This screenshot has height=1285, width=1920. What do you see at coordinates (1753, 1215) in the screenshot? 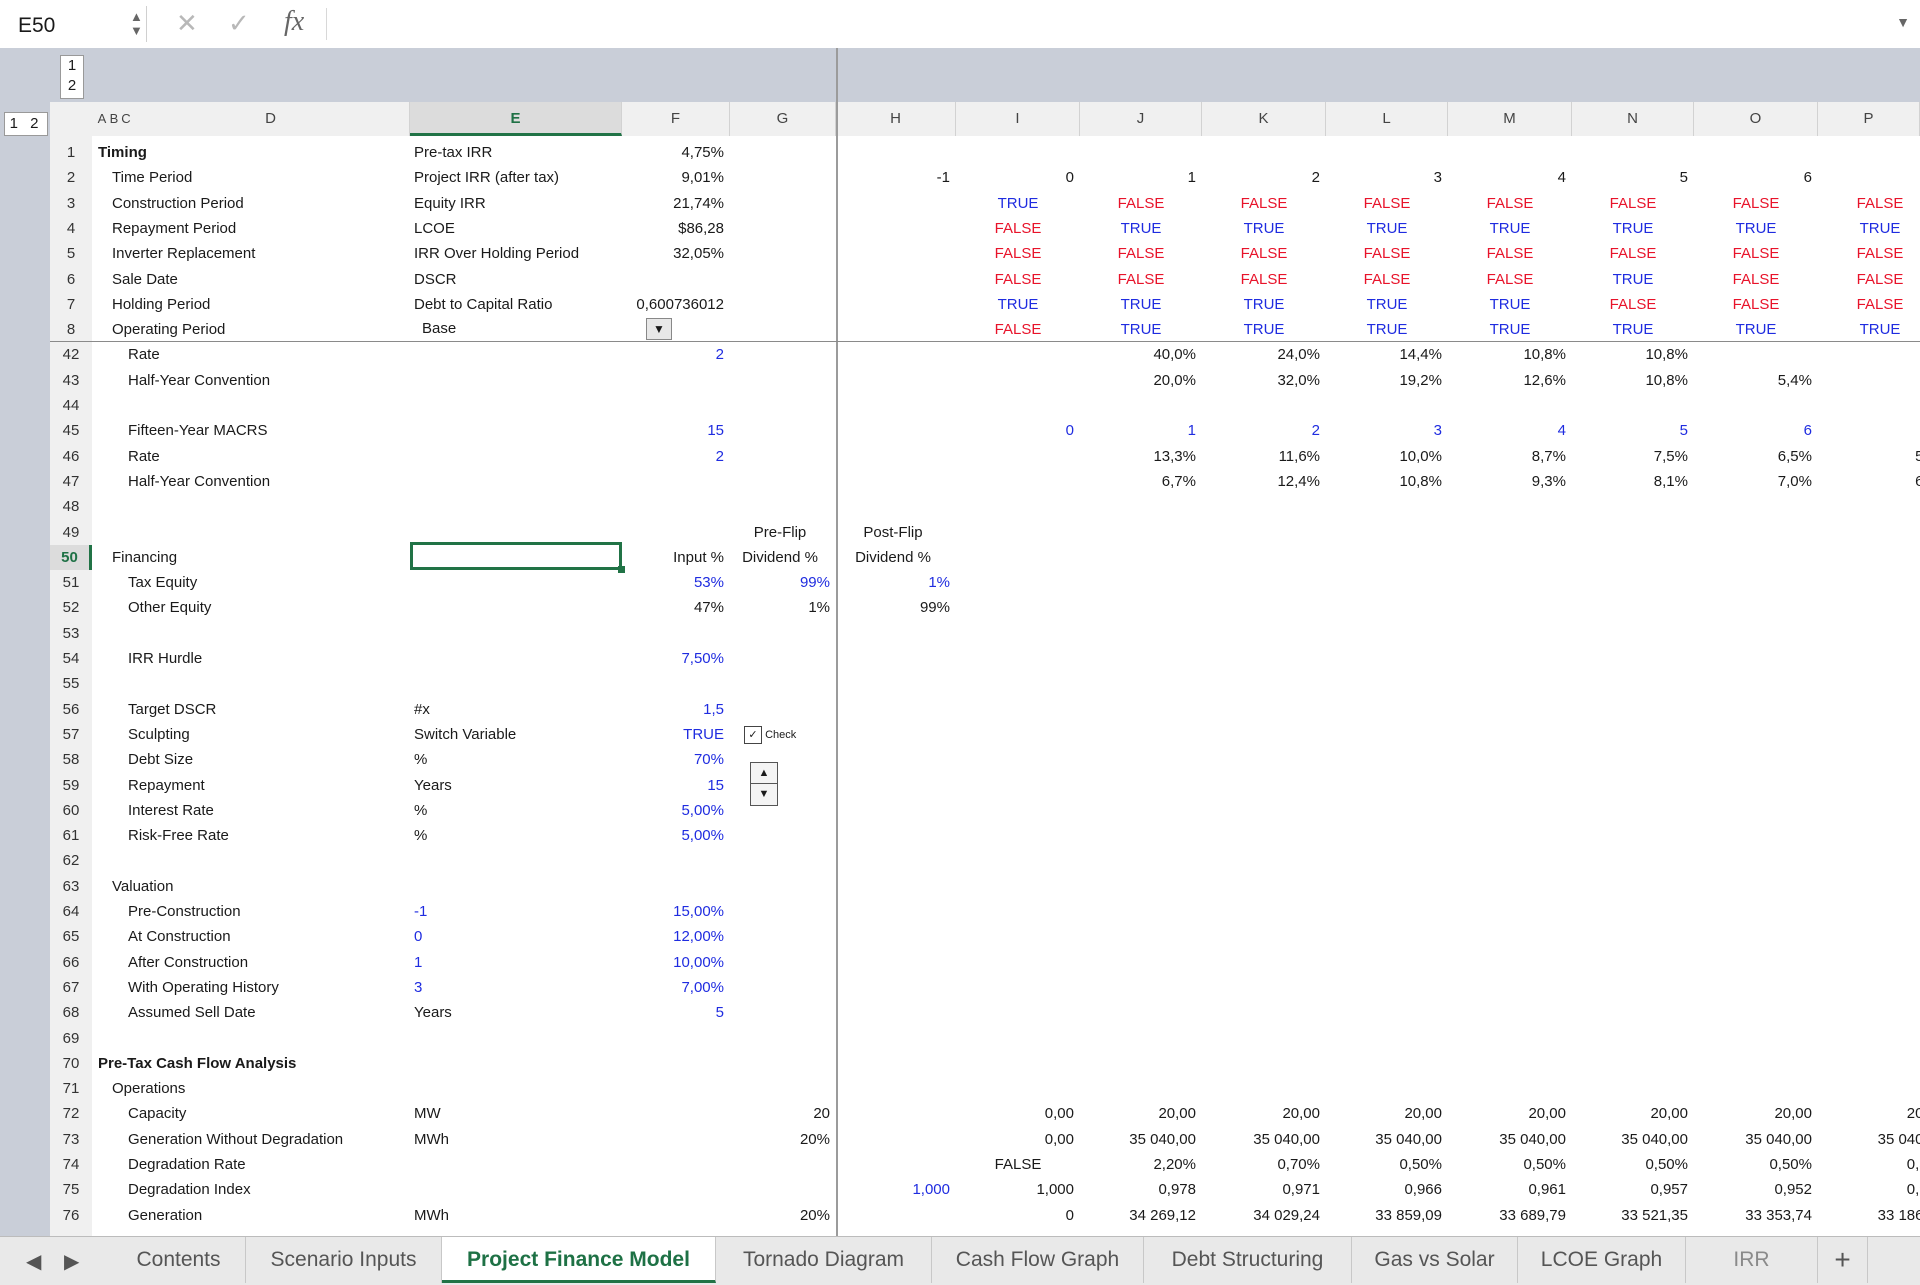
I see `cell-o76: 33 353,74` at bounding box center [1753, 1215].